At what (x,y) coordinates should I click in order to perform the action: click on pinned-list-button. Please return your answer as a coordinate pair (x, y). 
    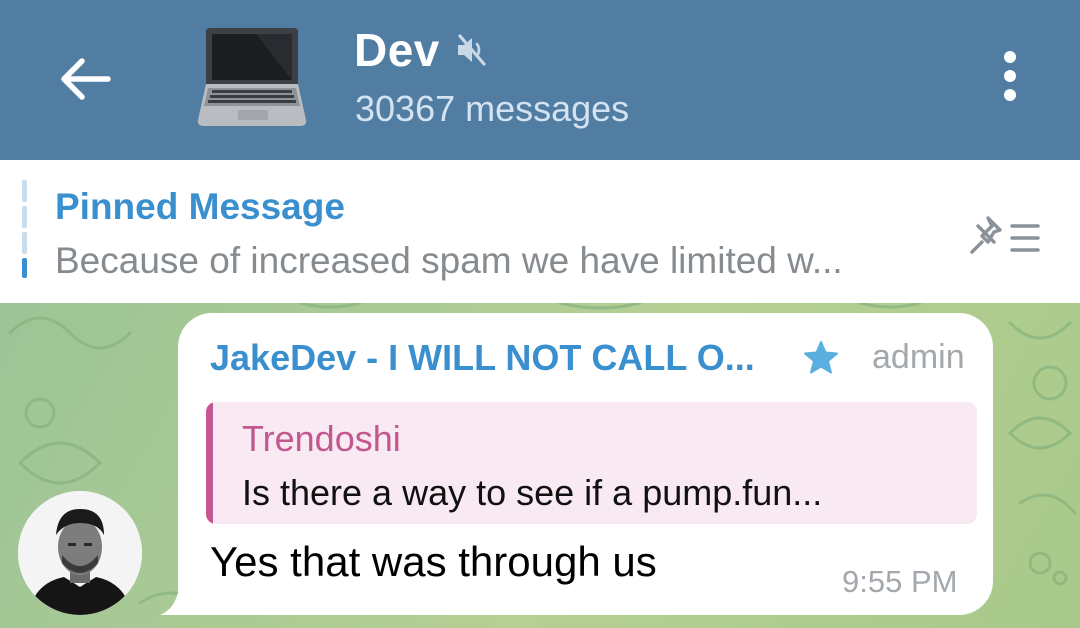
    Looking at the image, I should click on (1006, 237).